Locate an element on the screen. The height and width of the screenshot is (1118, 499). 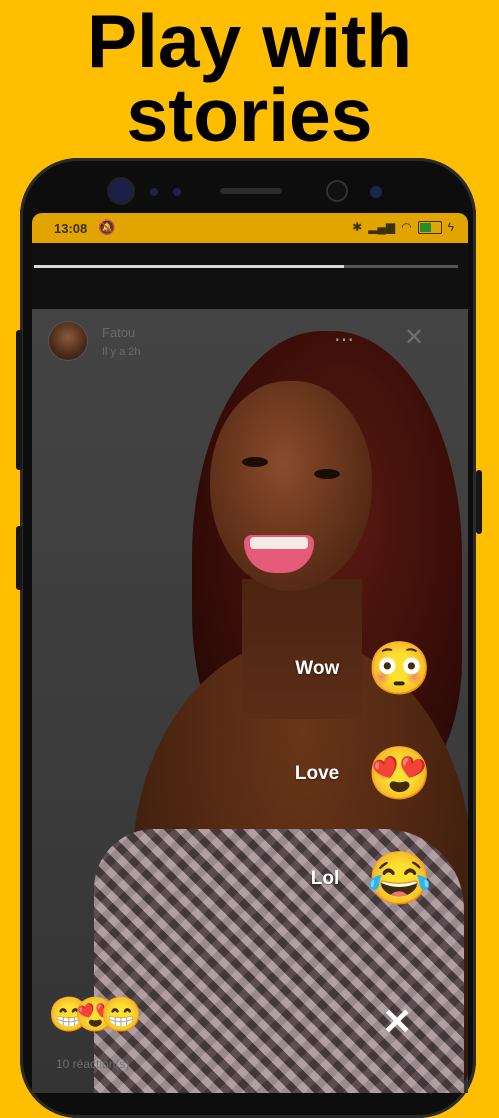
story-progress-fill is located at coordinates (189, 266).